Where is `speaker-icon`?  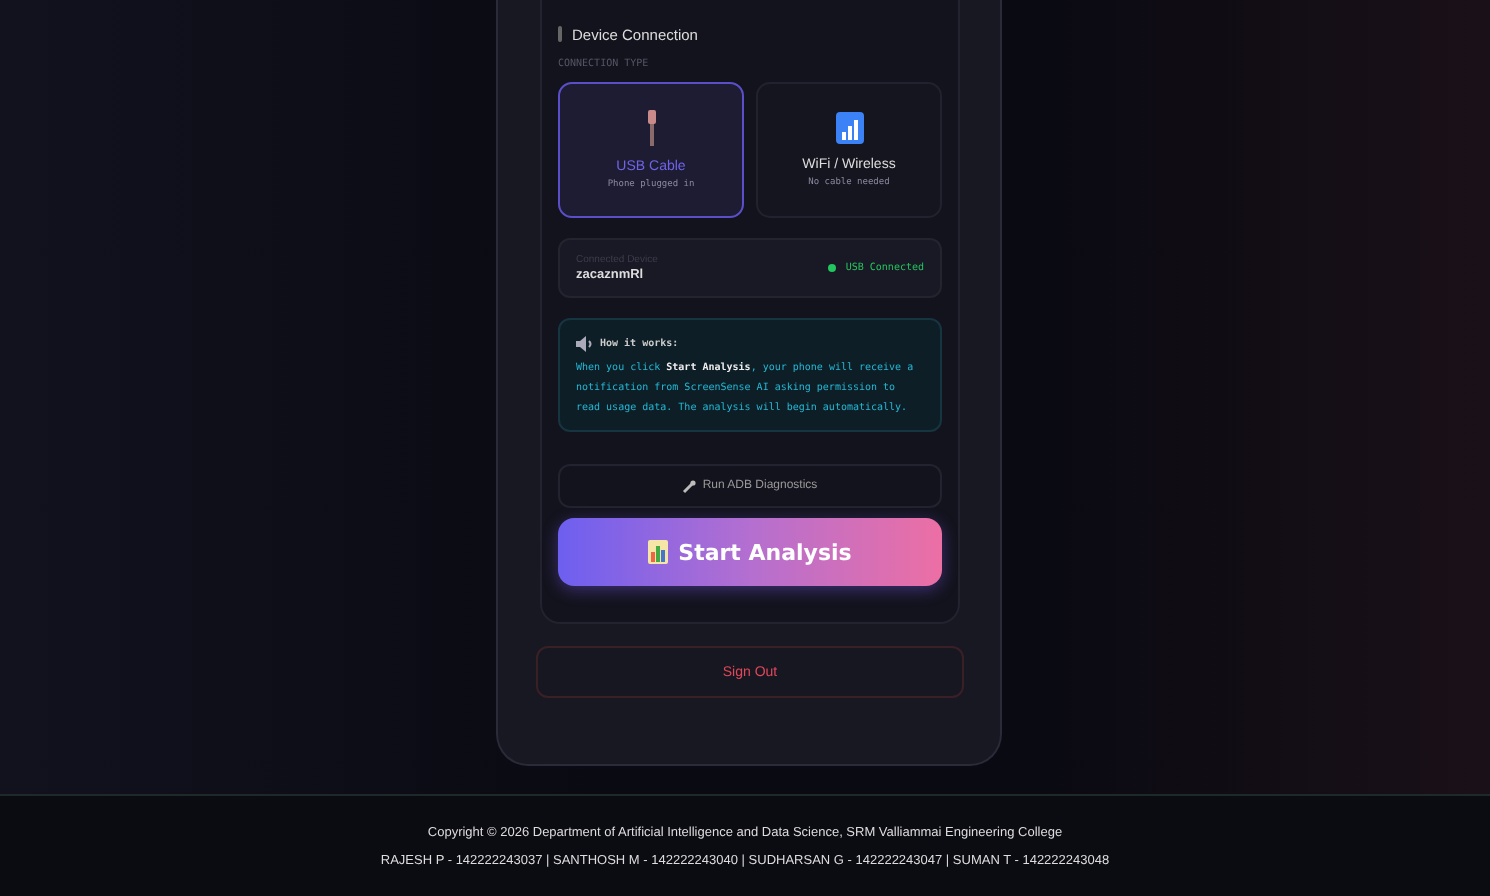 speaker-icon is located at coordinates (585, 344).